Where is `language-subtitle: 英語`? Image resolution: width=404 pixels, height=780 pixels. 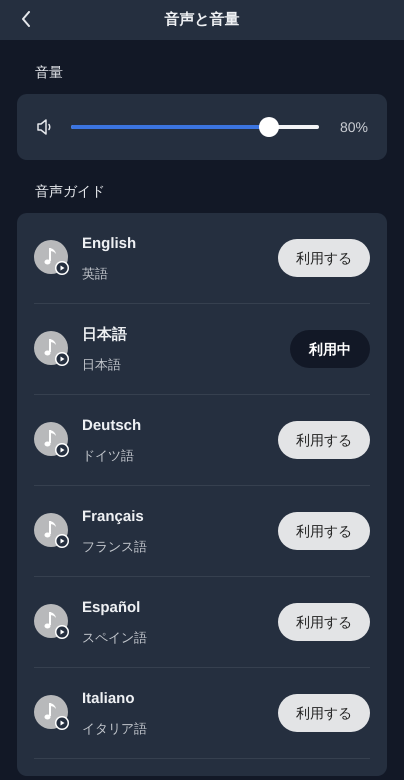
language-subtitle: 英語 is located at coordinates (95, 274).